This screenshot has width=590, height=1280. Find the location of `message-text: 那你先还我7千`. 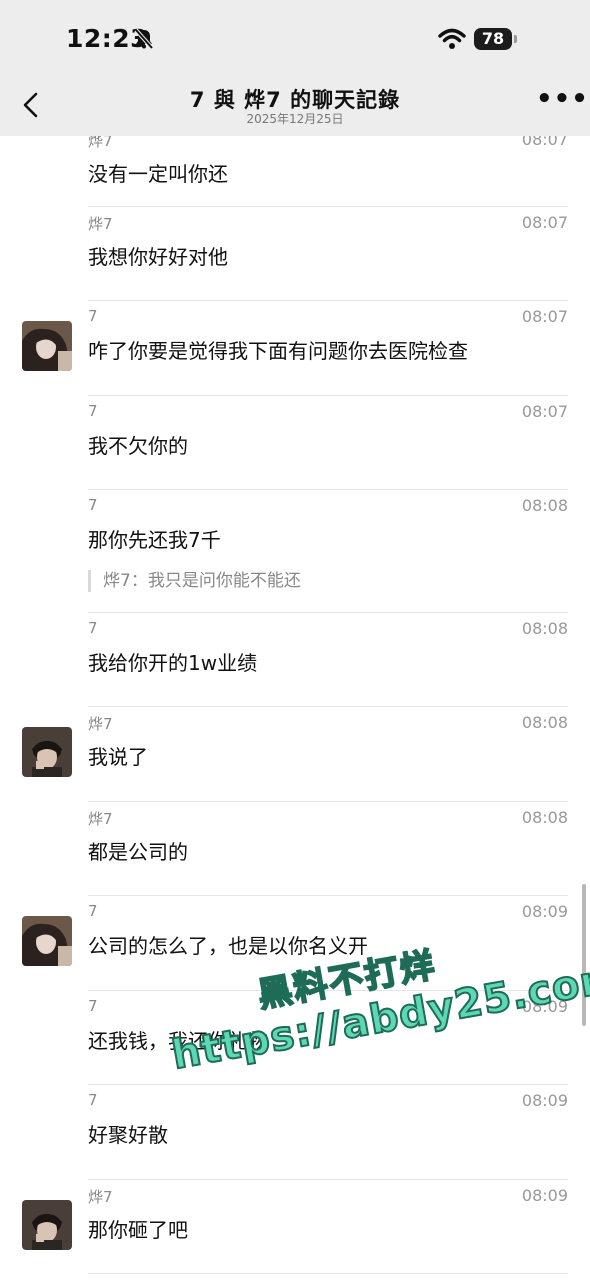

message-text: 那你先还我7千 is located at coordinates (154, 540).